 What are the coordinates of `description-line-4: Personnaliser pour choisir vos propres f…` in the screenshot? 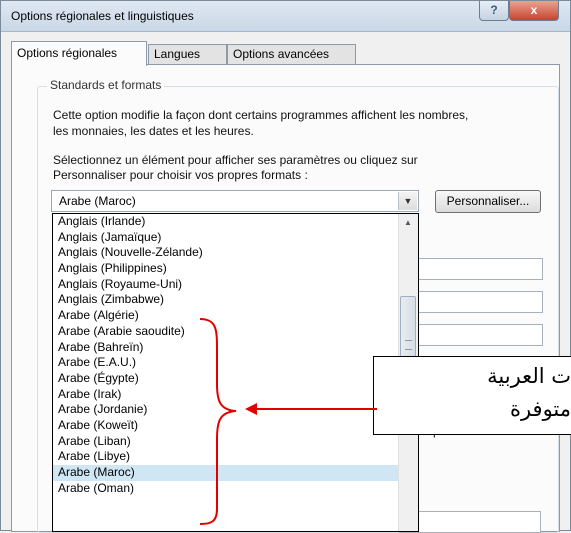 It's located at (180, 175).